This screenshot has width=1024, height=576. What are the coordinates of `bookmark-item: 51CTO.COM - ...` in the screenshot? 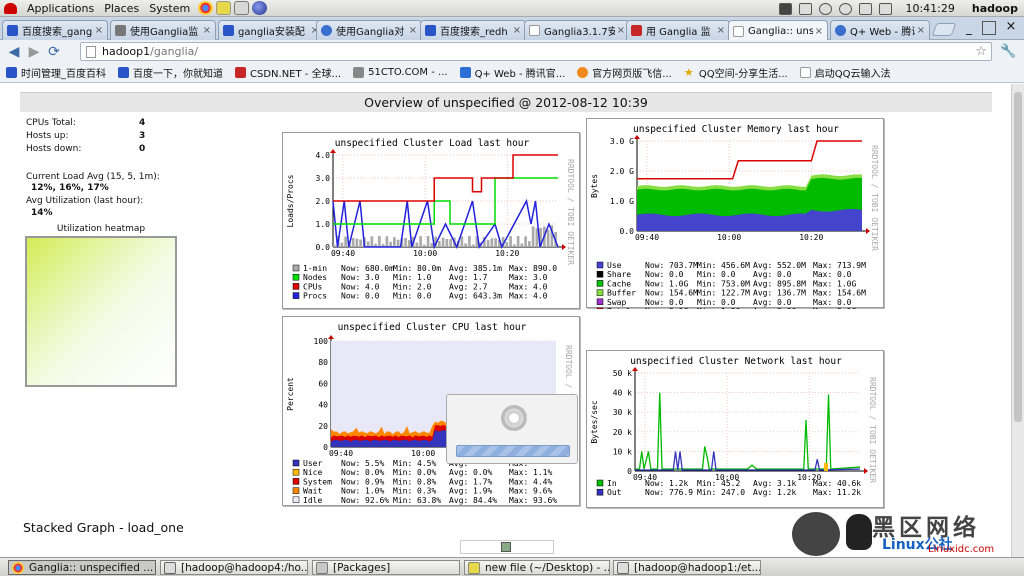 It's located at (400, 72).